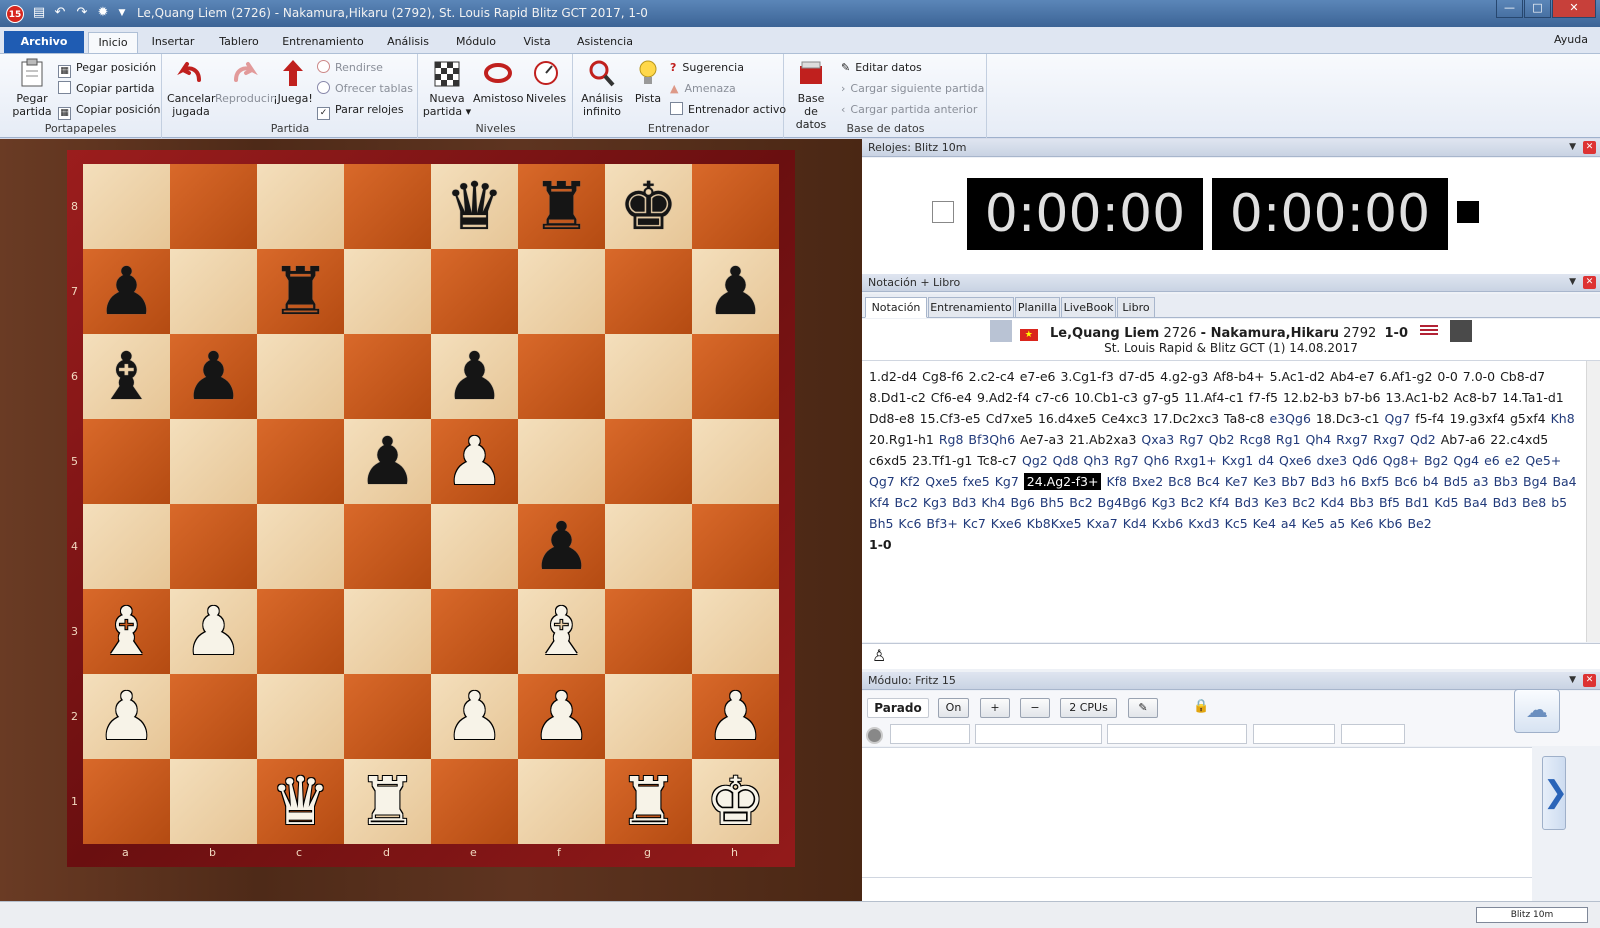 This screenshot has width=1600, height=928. Describe the element at coordinates (126, 801) in the screenshot. I see `square-a1` at that location.